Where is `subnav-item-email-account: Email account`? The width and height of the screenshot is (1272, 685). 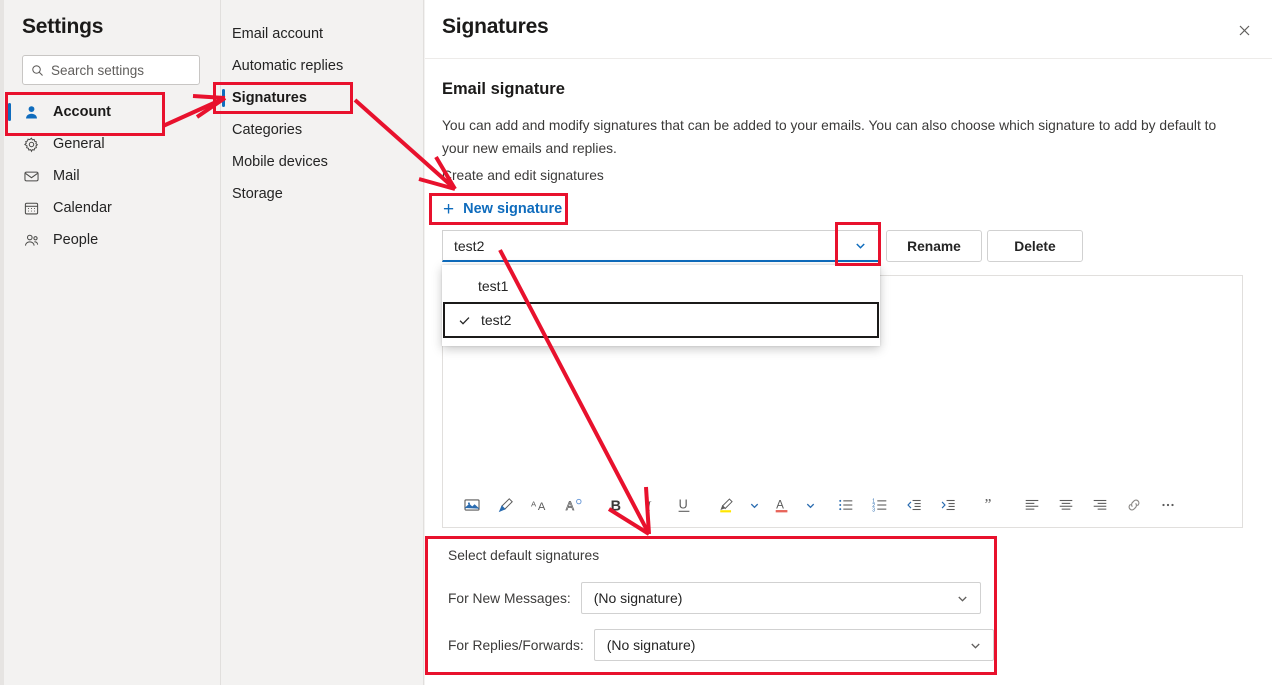
subnav-item-email-account: Email account is located at coordinates (322, 34).